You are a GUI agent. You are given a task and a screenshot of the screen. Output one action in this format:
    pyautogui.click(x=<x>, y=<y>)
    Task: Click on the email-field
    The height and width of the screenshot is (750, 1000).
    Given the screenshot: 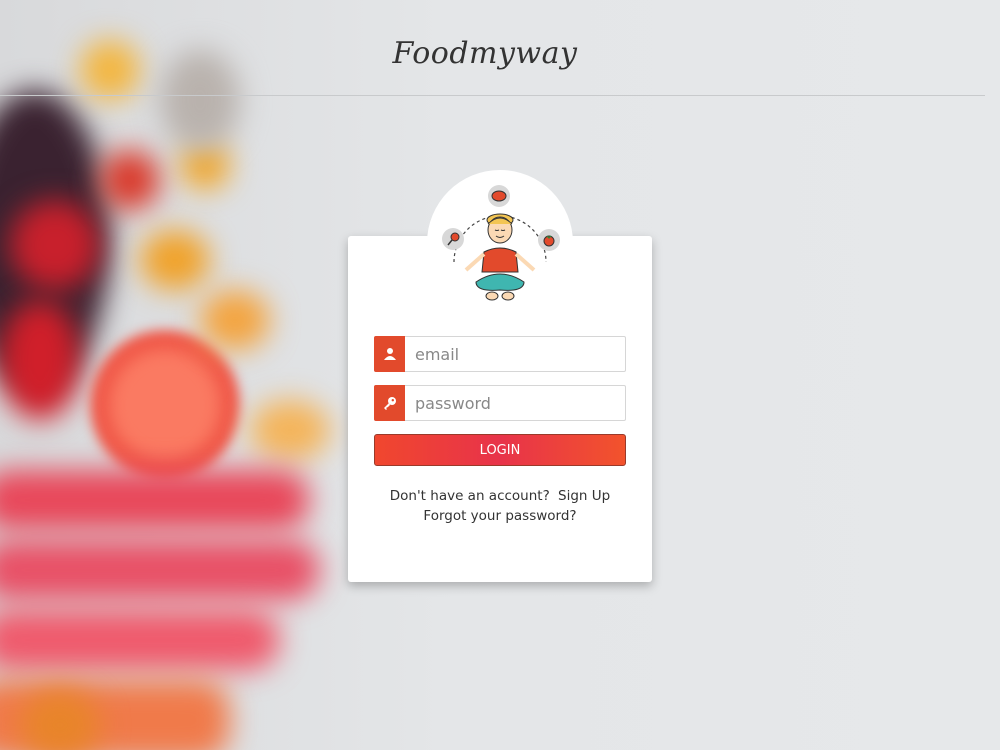 What is the action you would take?
    pyautogui.click(x=500, y=354)
    